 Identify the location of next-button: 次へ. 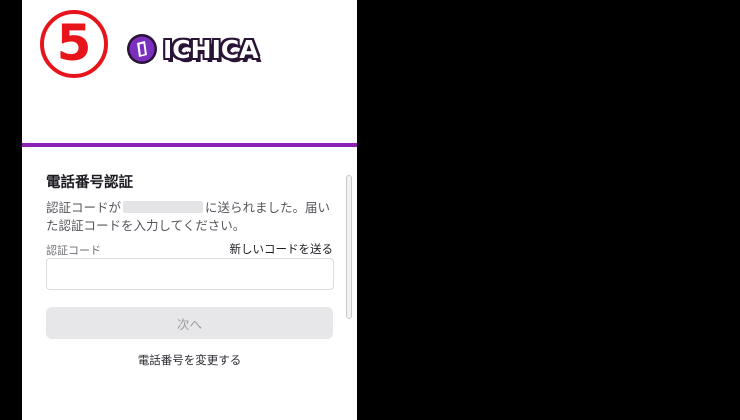
(189, 323).